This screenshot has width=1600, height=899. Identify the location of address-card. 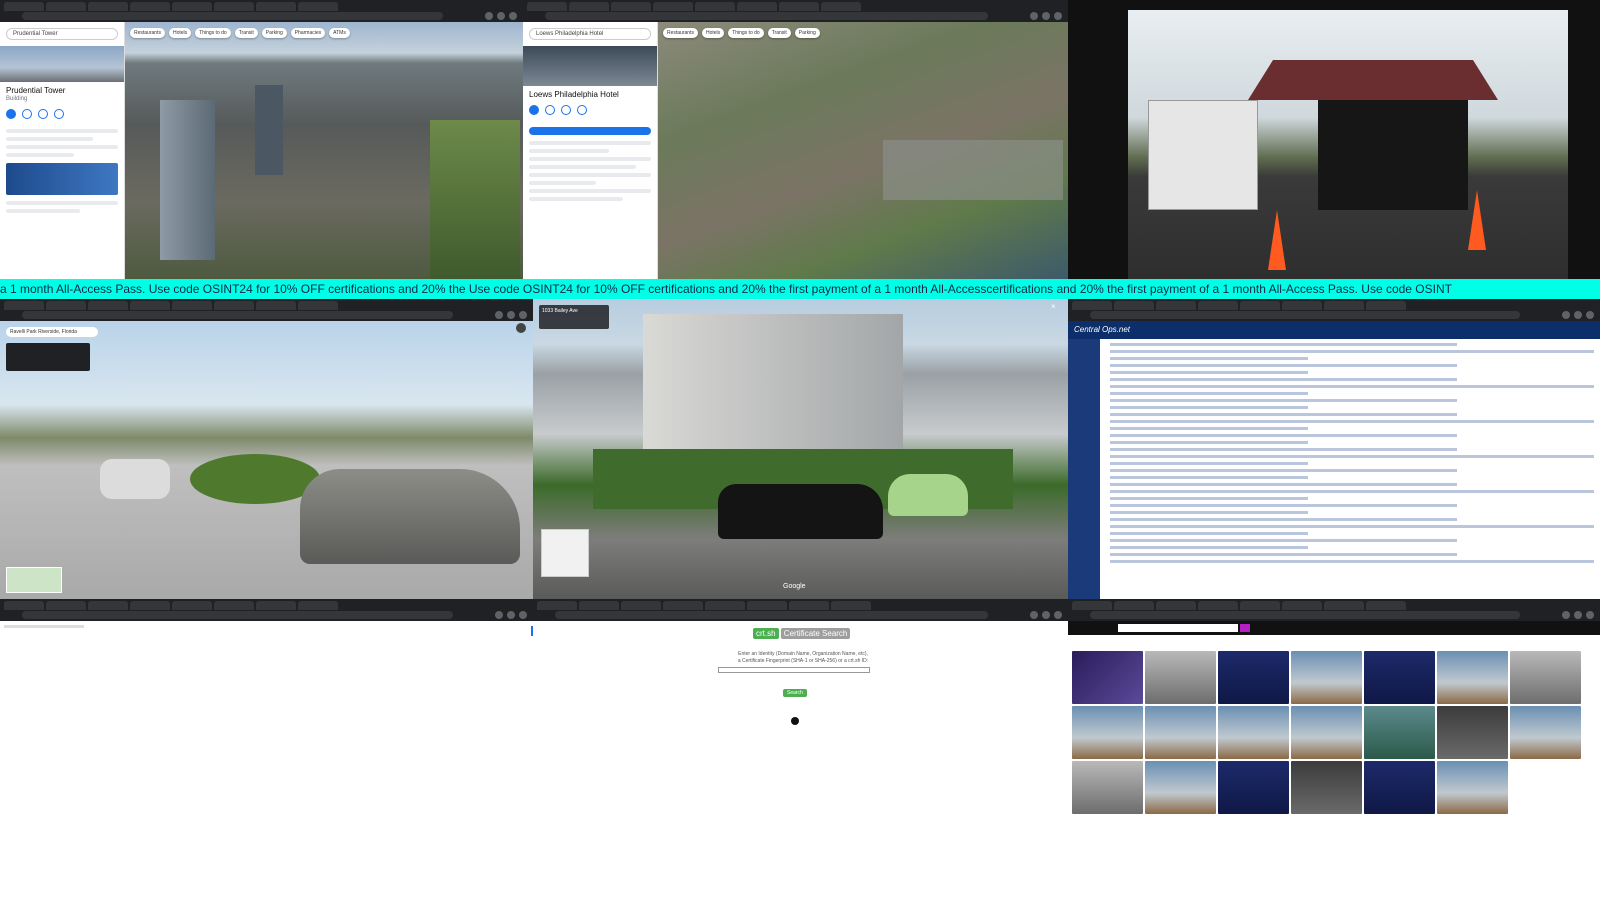
(48, 357).